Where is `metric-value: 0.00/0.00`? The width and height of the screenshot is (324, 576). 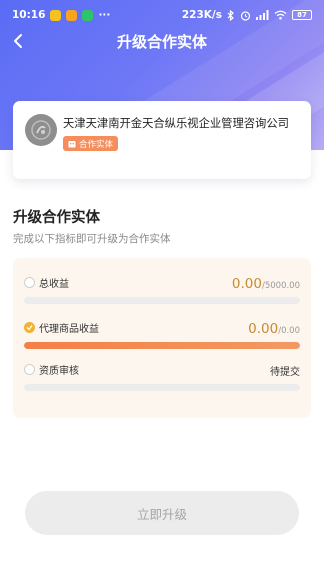 metric-value: 0.00/0.00 is located at coordinates (274, 327).